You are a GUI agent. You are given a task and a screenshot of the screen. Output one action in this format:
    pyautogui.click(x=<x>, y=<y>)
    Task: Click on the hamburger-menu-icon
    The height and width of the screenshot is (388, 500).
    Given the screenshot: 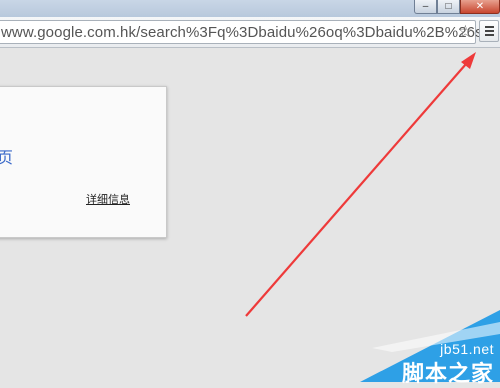 What is the action you would take?
    pyautogui.click(x=489, y=31)
    